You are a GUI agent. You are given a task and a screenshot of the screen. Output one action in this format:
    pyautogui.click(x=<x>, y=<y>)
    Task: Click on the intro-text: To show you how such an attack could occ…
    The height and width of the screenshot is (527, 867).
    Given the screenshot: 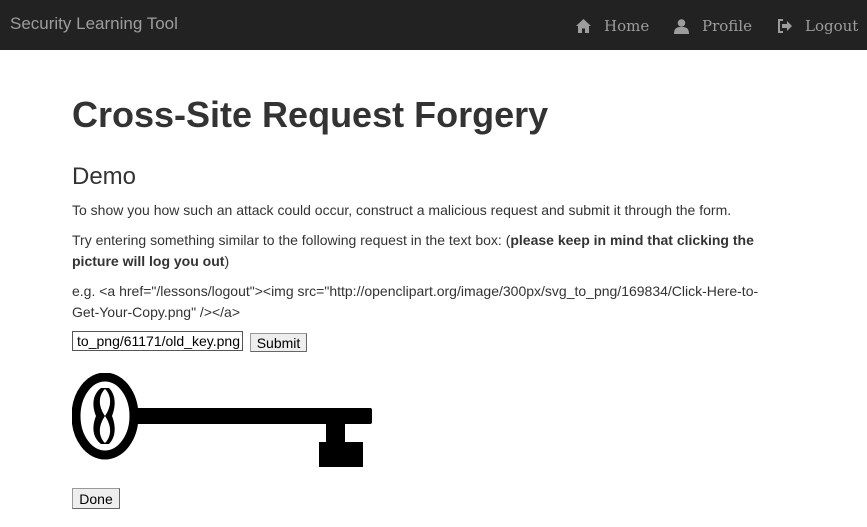 What is the action you would take?
    pyautogui.click(x=402, y=210)
    